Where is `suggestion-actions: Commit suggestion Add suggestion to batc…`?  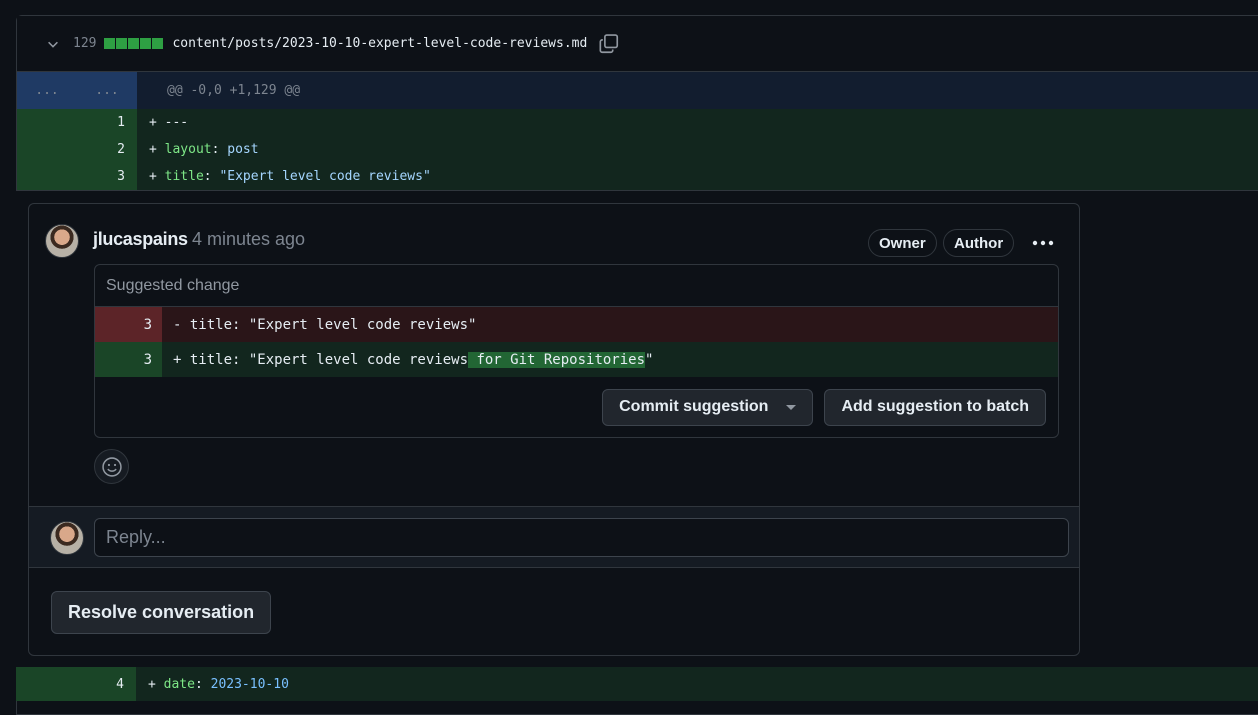
suggestion-actions: Commit suggestion Add suggestion to batc… is located at coordinates (576, 407).